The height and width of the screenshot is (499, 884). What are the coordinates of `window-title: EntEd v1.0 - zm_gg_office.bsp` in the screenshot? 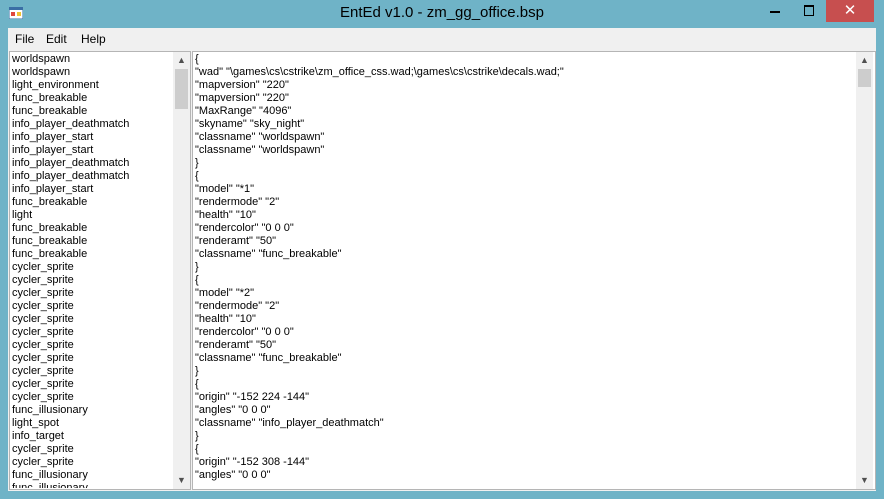 It's located at (441, 12).